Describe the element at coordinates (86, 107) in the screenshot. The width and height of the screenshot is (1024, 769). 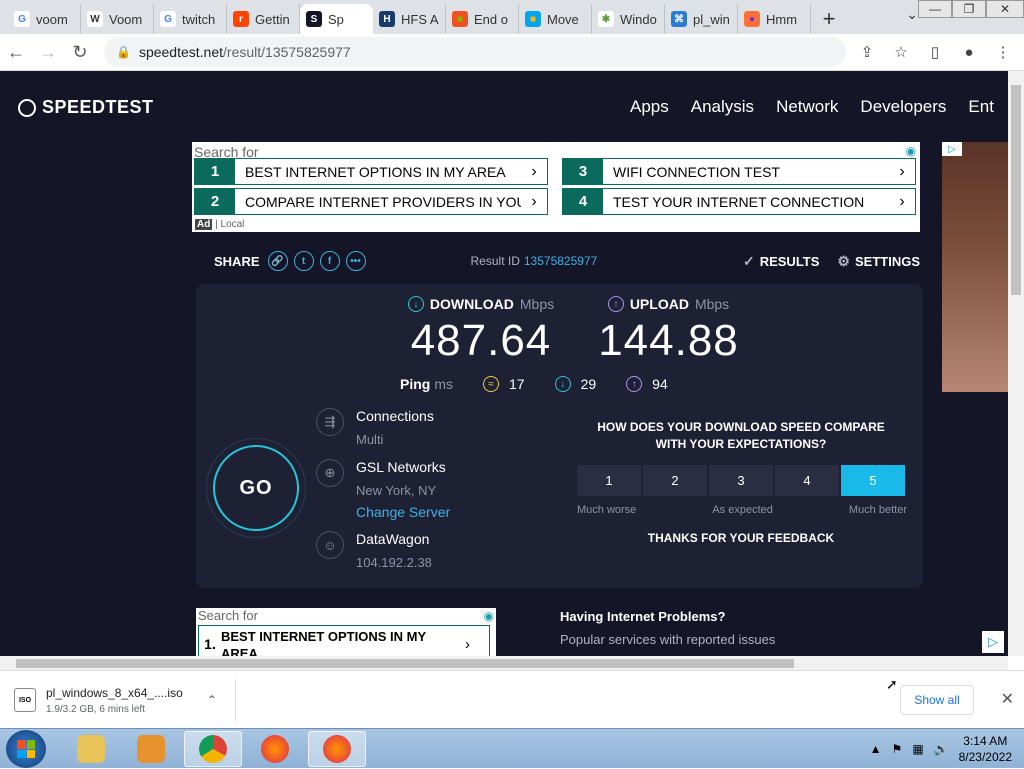
I see `speedtest-logo: SPEEDTEST` at that location.